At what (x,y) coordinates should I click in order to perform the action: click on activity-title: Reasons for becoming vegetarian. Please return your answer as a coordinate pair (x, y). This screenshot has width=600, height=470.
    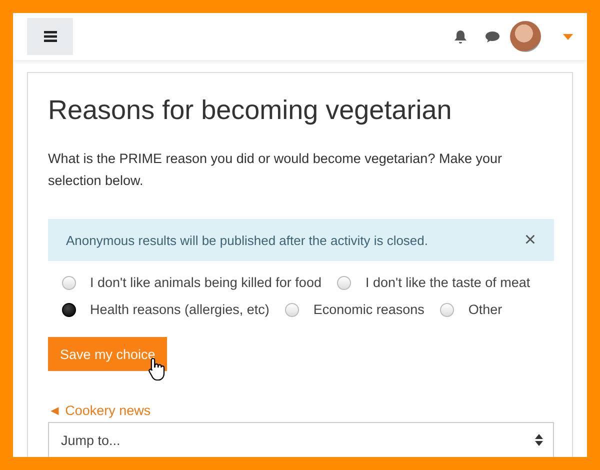
    Looking at the image, I should click on (250, 110).